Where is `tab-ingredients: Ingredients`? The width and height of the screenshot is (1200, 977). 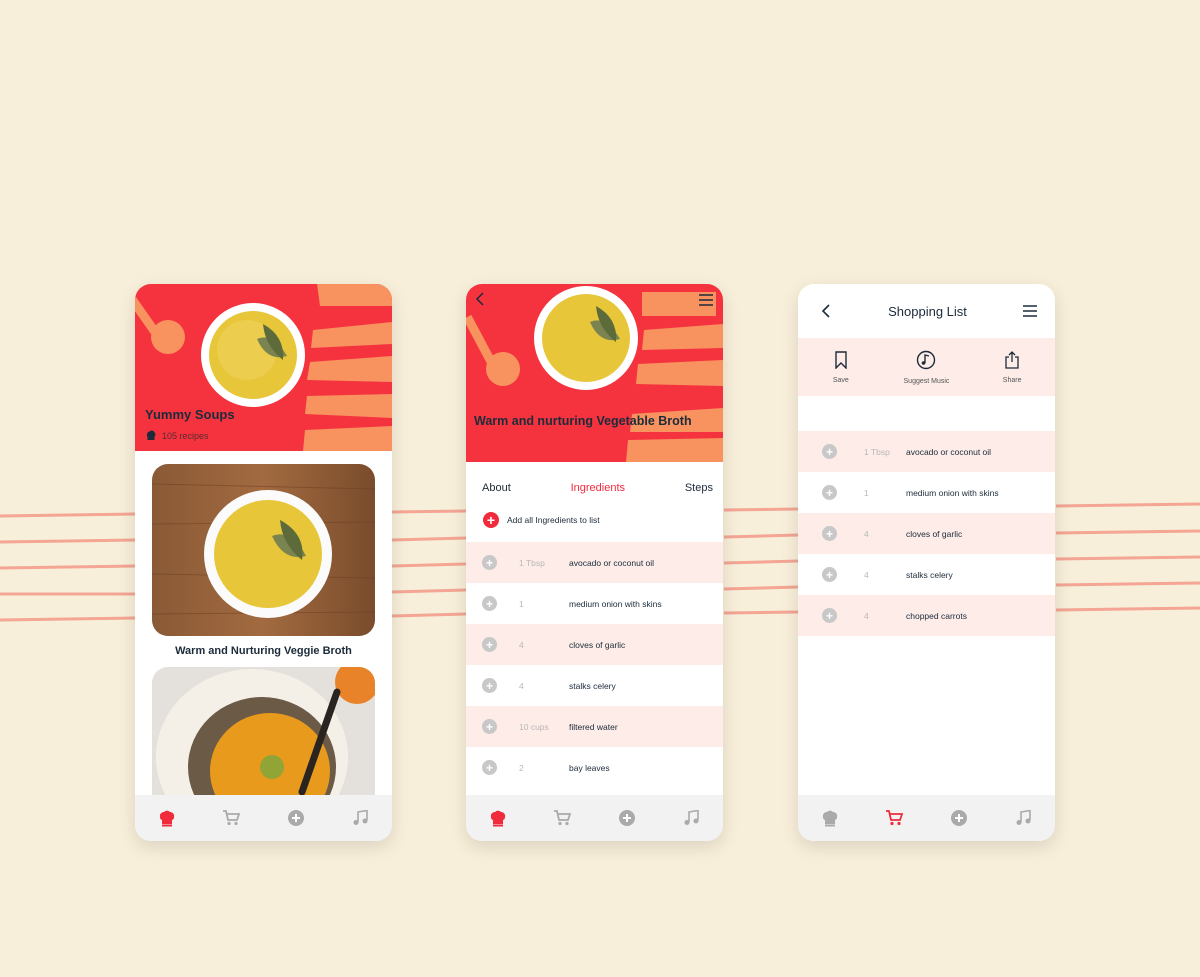 tab-ingredients: Ingredients is located at coordinates (598, 488).